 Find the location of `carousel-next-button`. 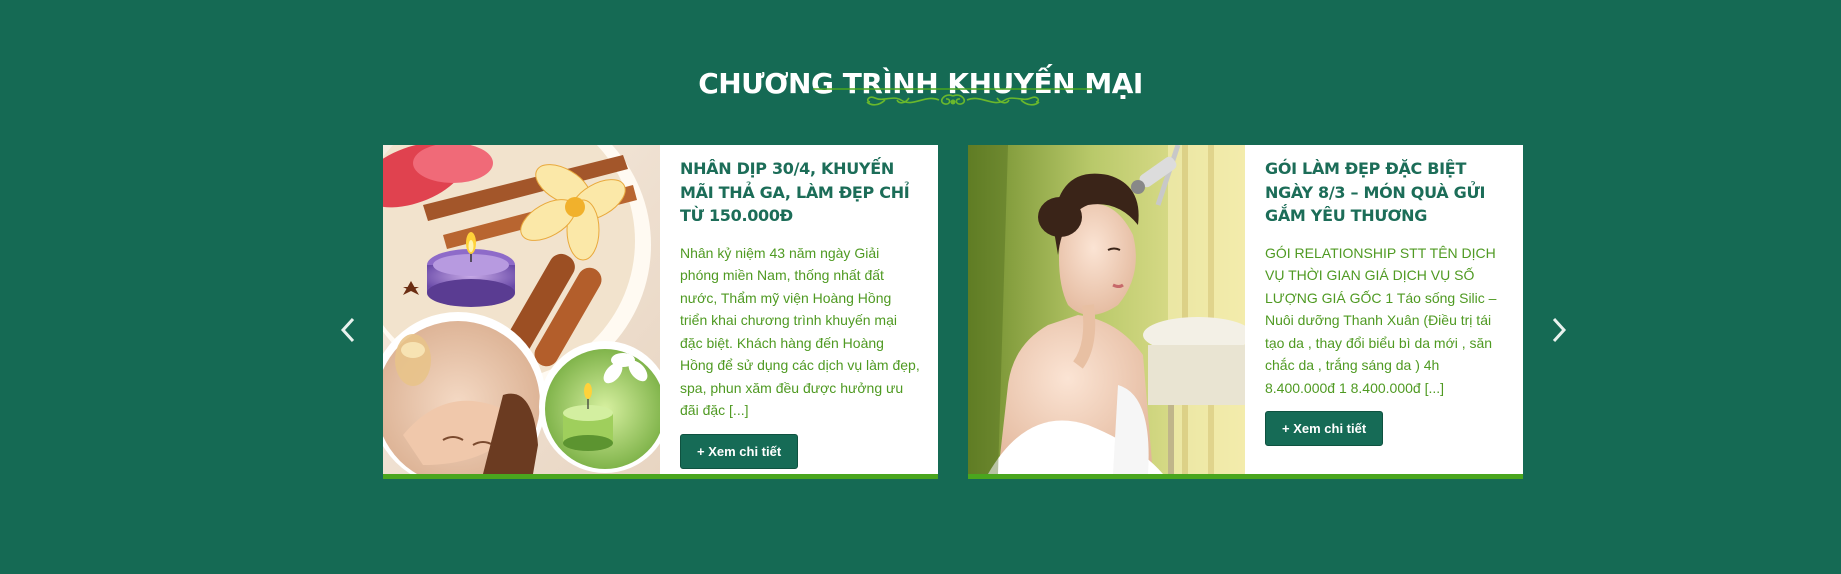

carousel-next-button is located at coordinates (1558, 330).